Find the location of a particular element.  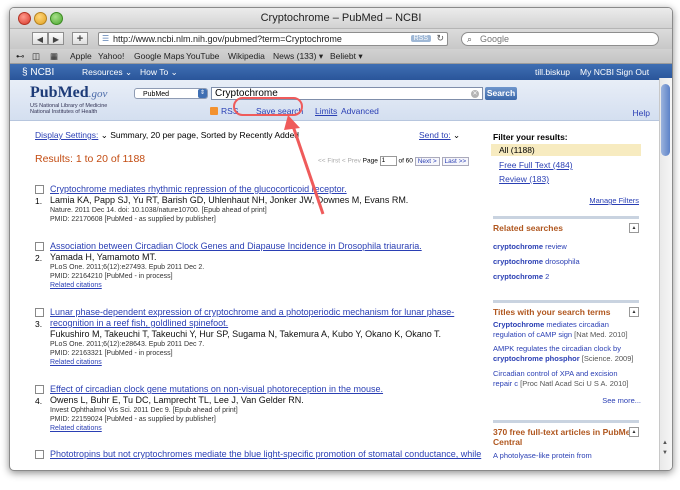

clear-icon: ✕ is located at coordinates (475, 94).